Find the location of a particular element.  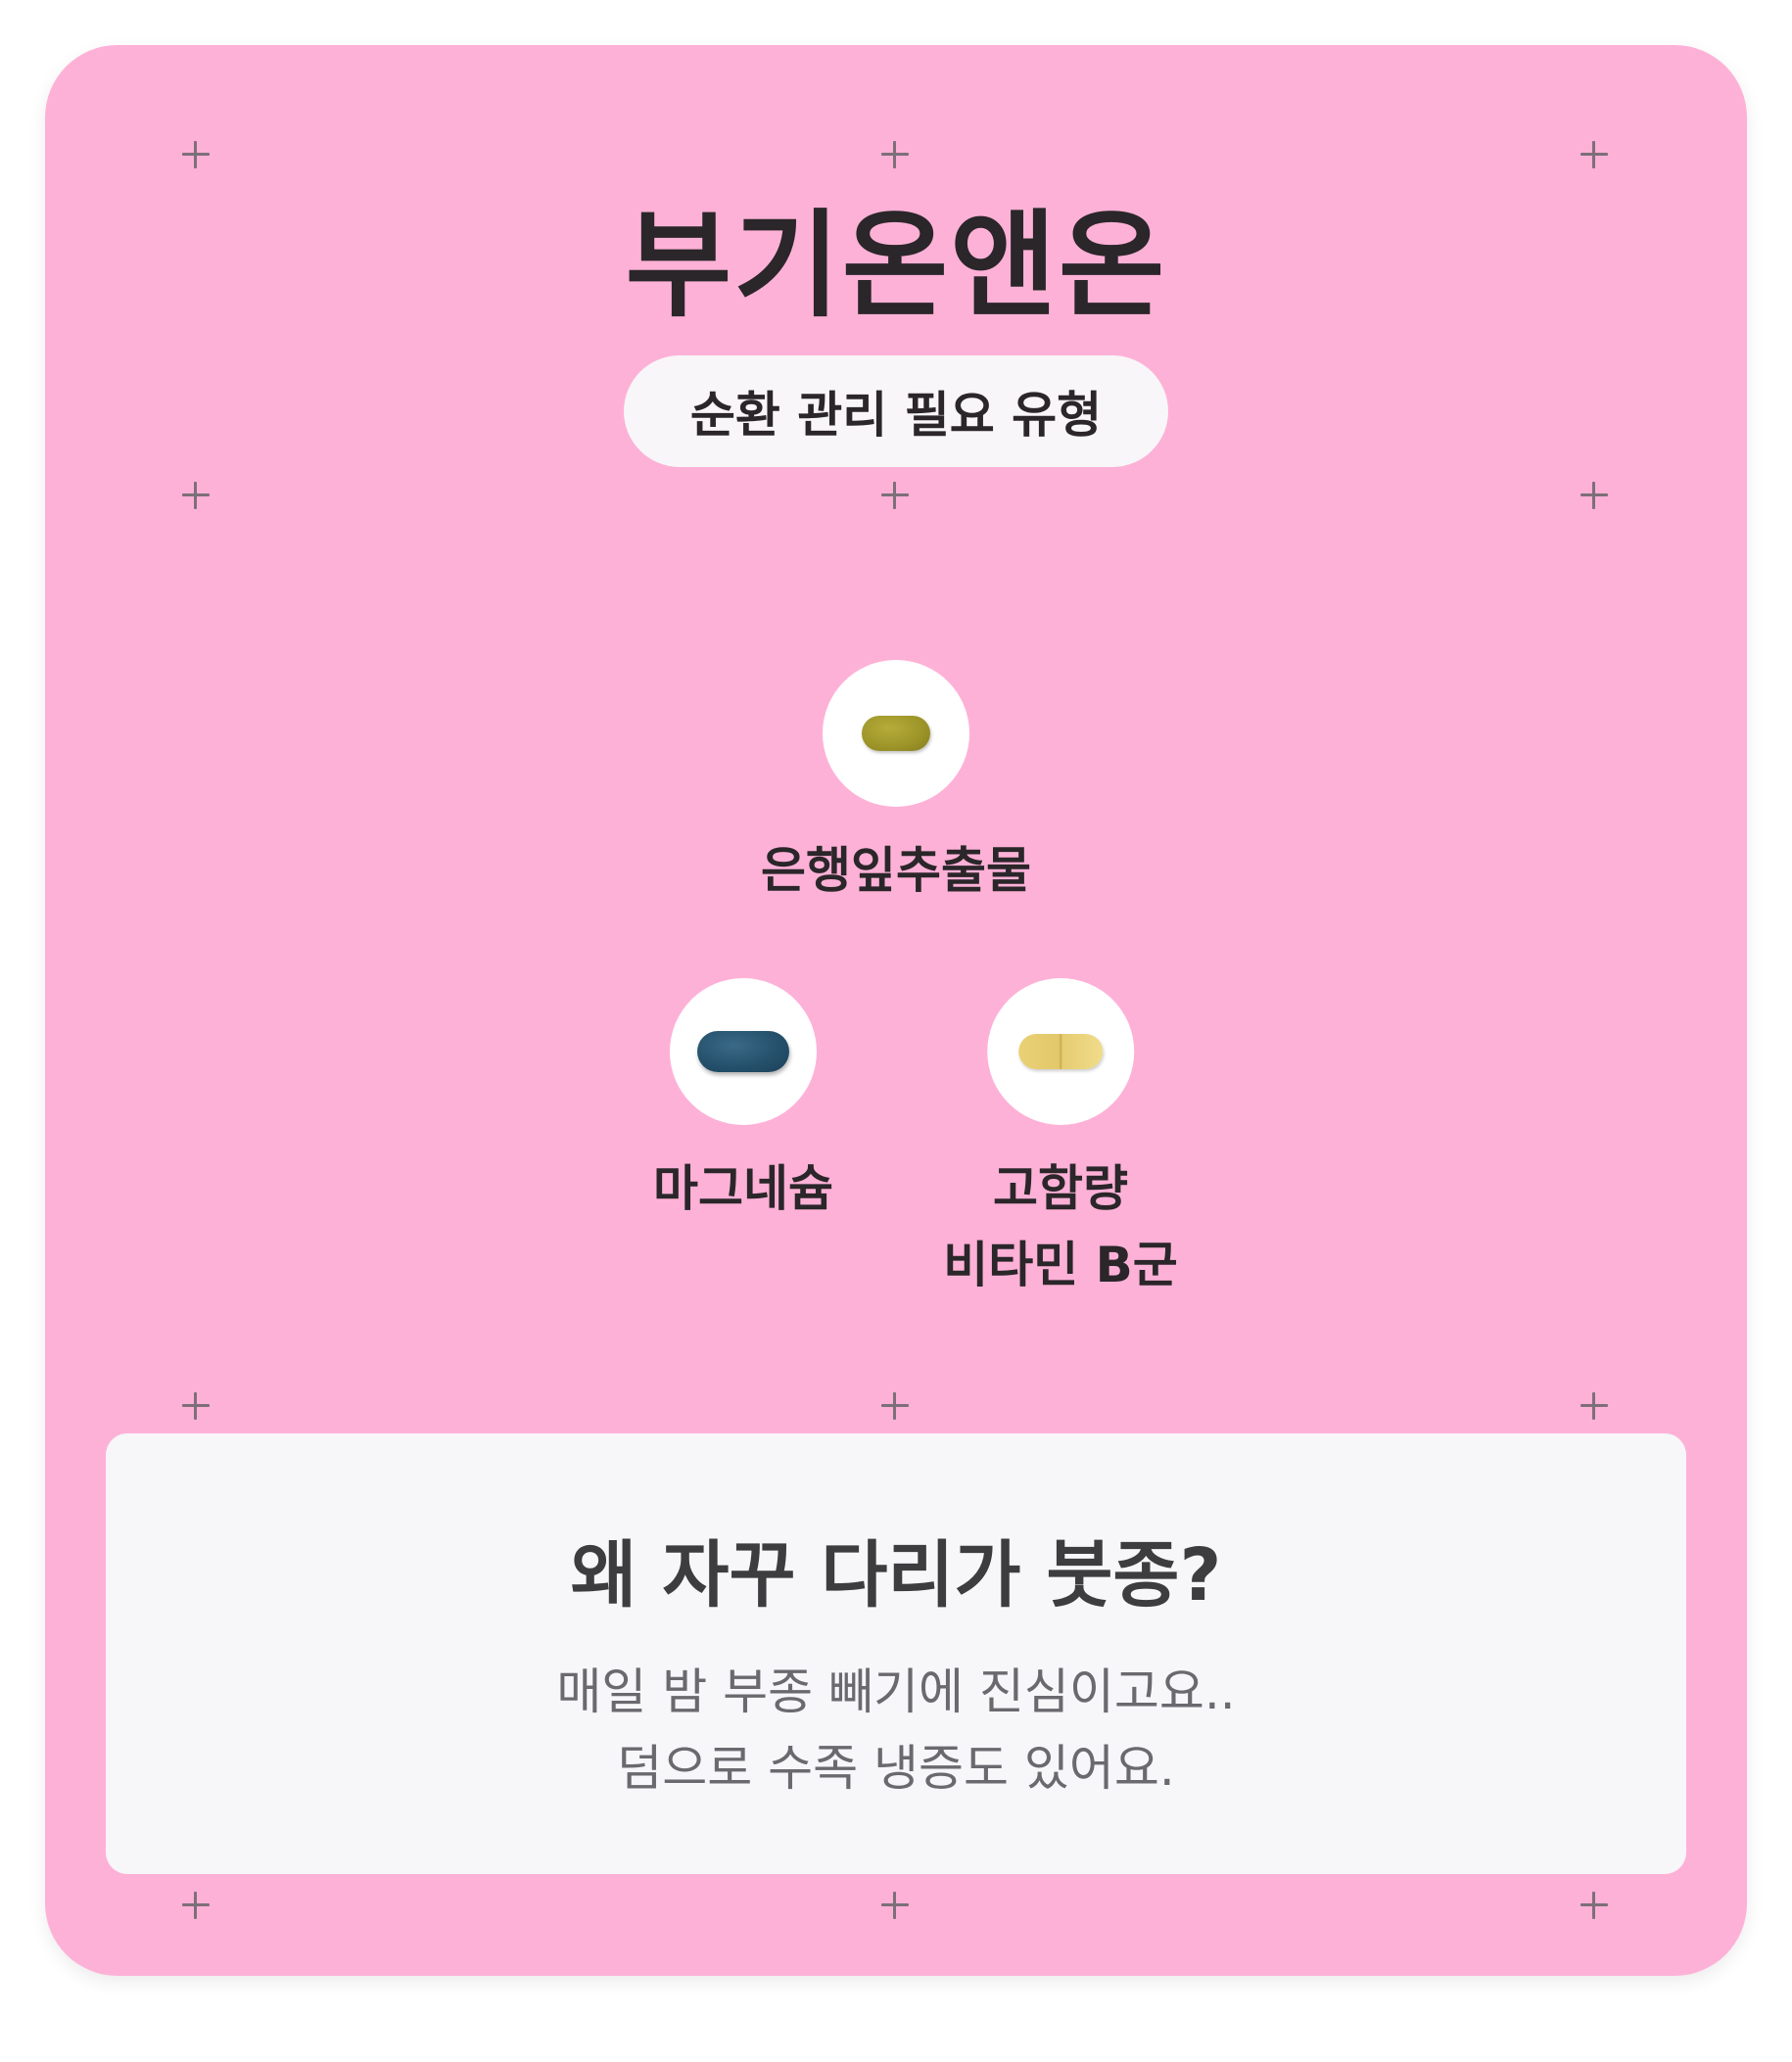

info-description-line1: 매일 밤 부종 빼기에 진심이고요.. is located at coordinates (896, 1692).